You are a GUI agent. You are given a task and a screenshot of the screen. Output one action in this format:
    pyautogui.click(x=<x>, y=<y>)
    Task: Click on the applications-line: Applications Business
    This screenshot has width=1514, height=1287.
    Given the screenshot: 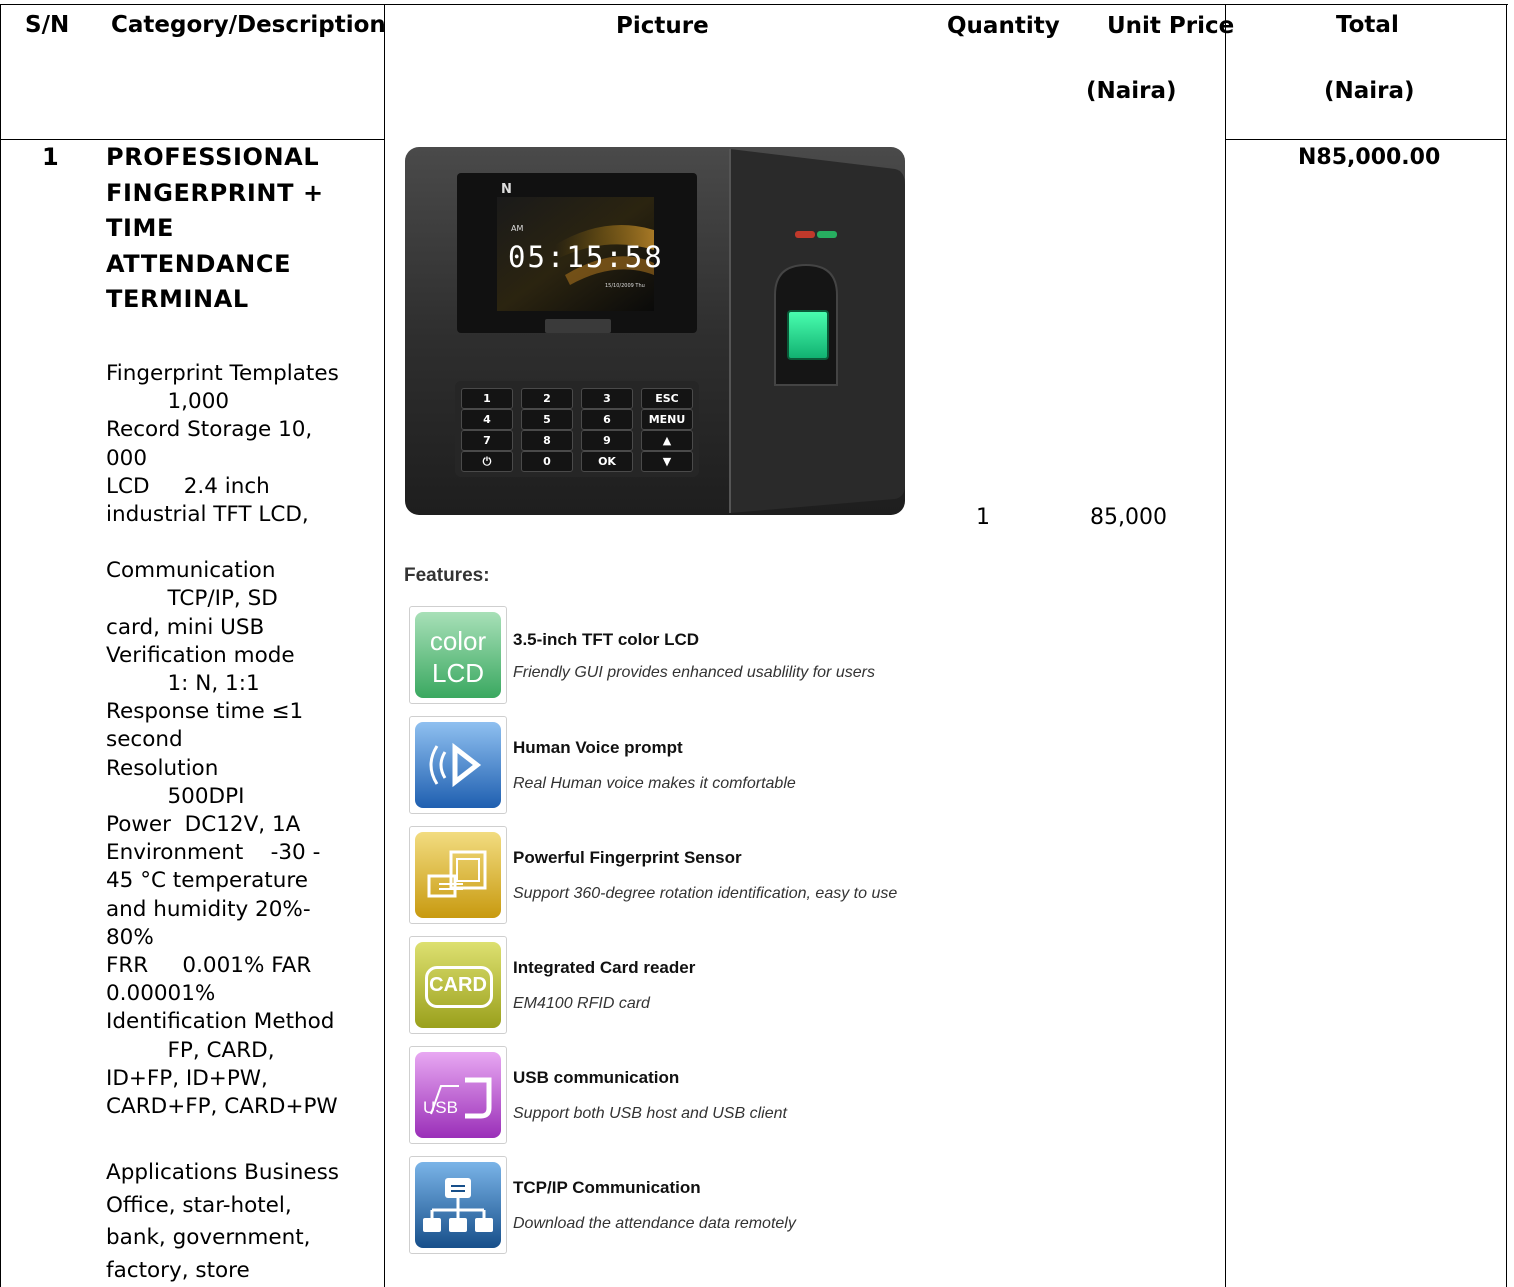 What is the action you would take?
    pyautogui.click(x=222, y=1172)
    